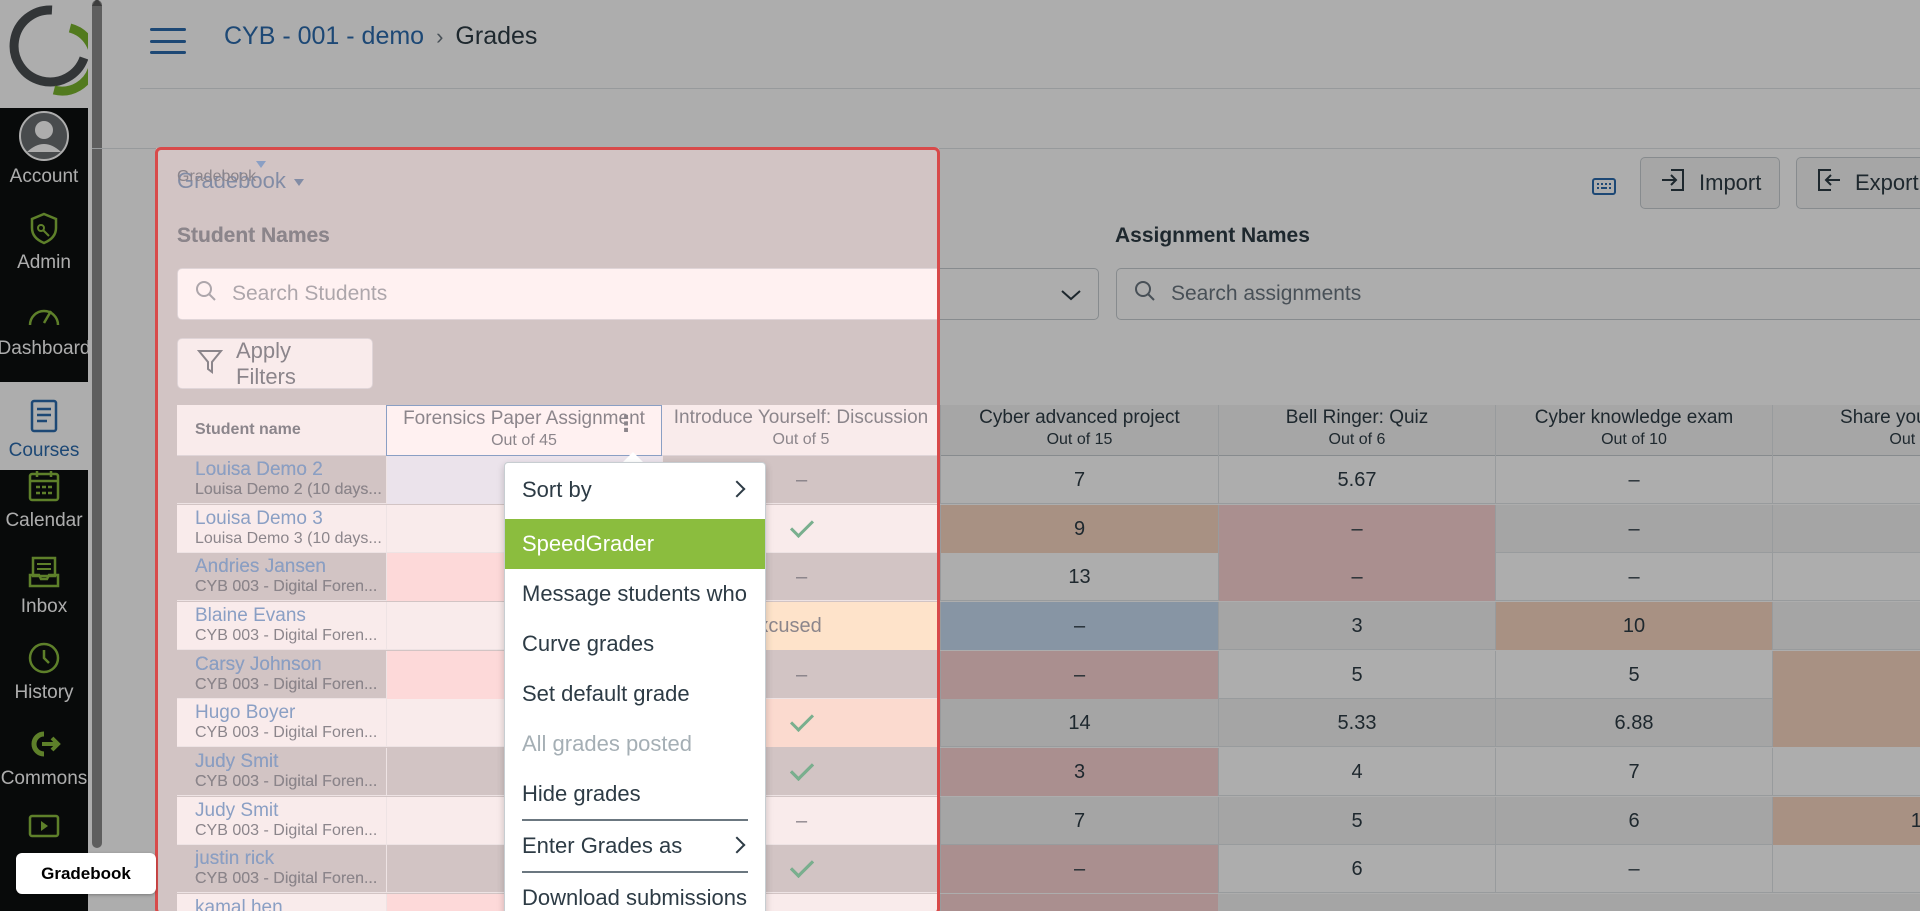 The height and width of the screenshot is (911, 1920). I want to click on grade-cell: 9, so click(1079, 529).